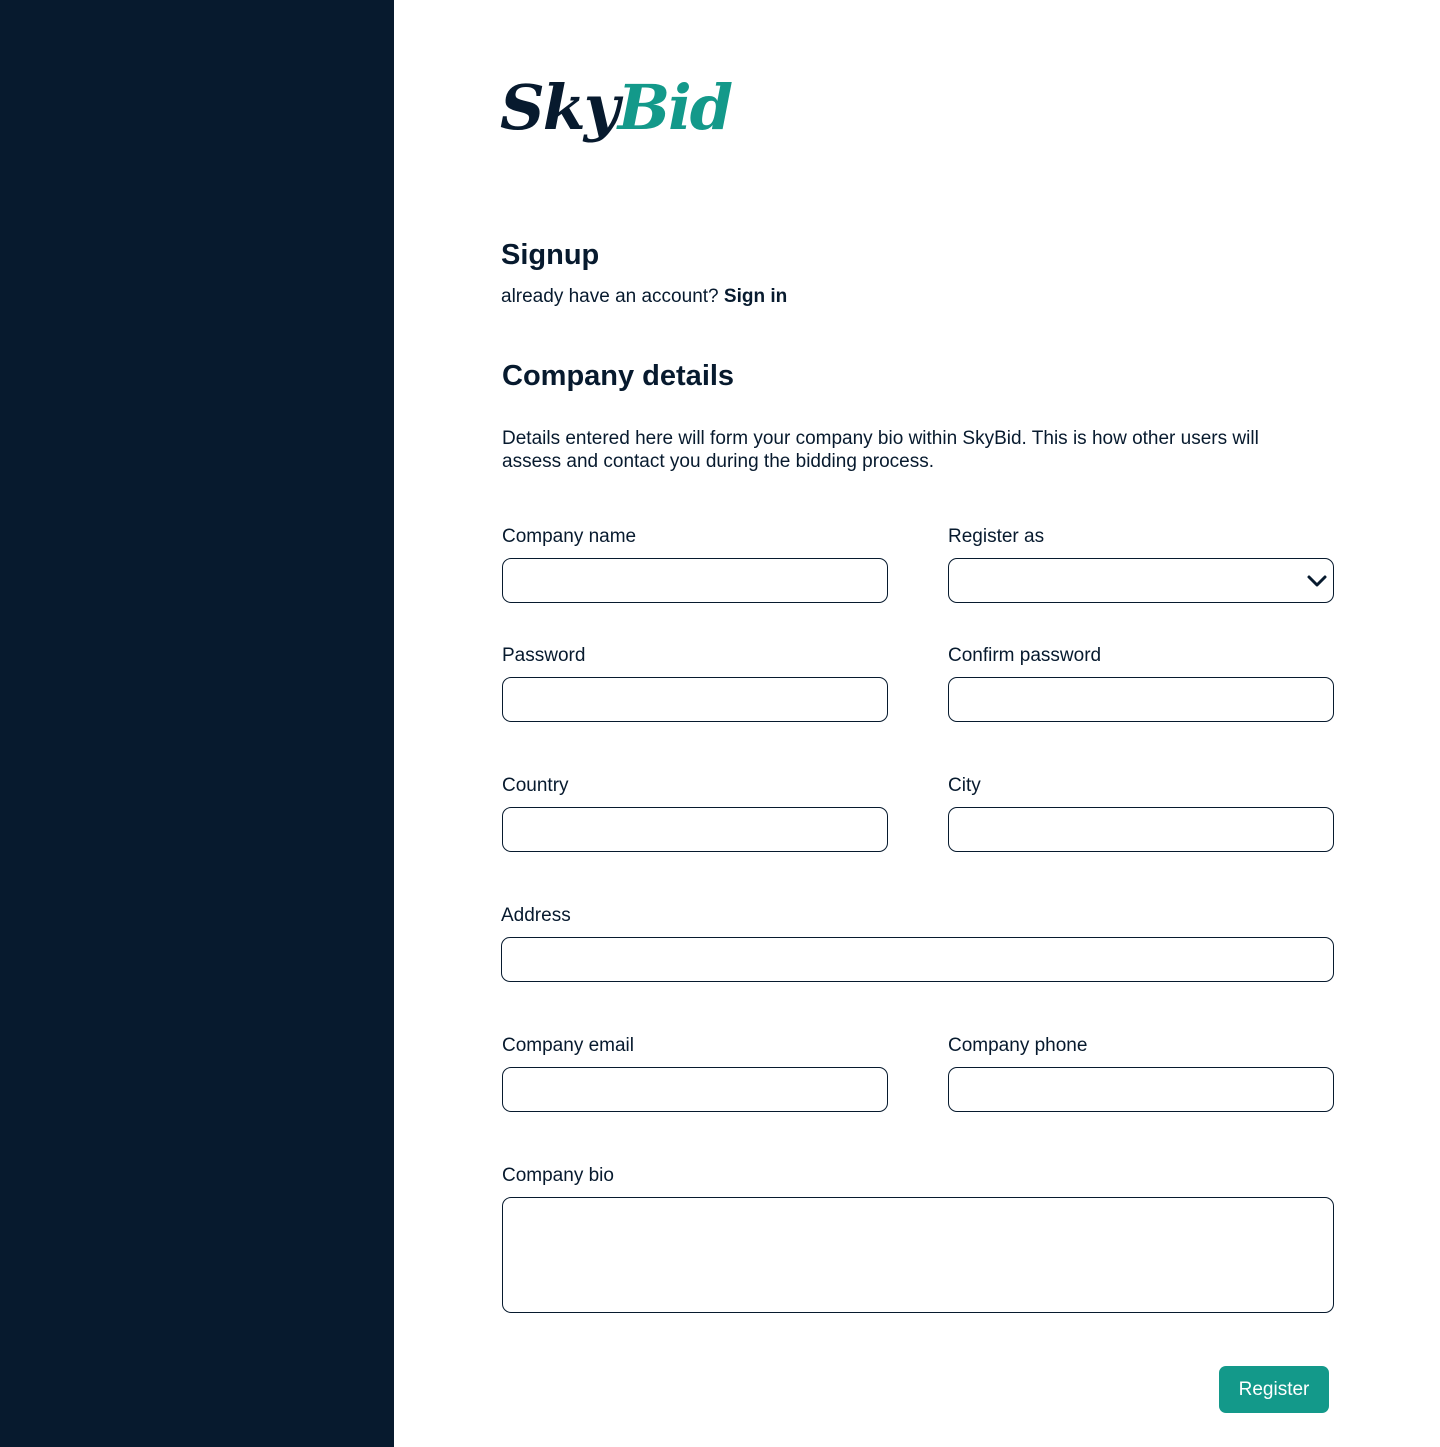 Image resolution: width=1440 pixels, height=1447 pixels. Describe the element at coordinates (560, 107) in the screenshot. I see `logo-text-sky: Sky` at that location.